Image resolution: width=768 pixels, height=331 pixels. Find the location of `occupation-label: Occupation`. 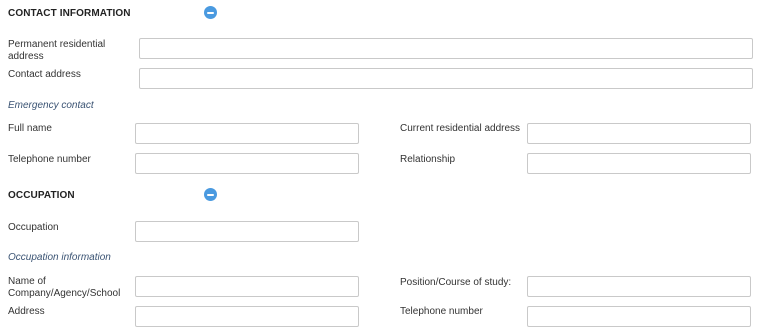

occupation-label: Occupation is located at coordinates (33, 227).